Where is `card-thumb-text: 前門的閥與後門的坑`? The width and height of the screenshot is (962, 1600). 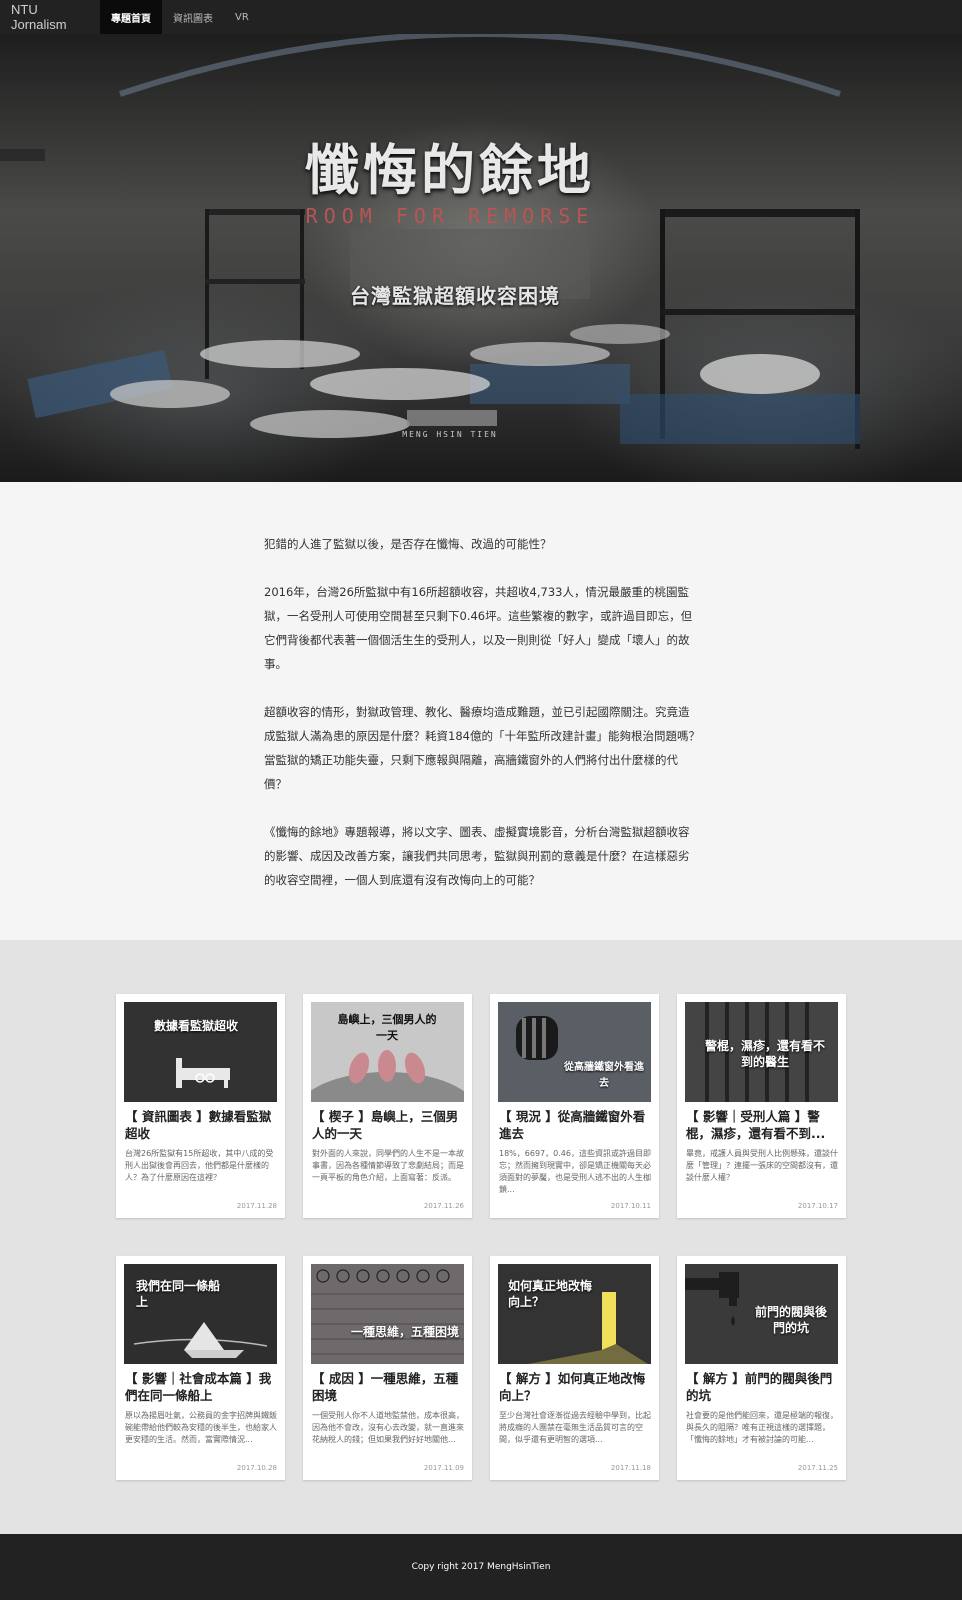
card-thumb-text: 前門的閥與後門的坑 is located at coordinates (790, 1320).